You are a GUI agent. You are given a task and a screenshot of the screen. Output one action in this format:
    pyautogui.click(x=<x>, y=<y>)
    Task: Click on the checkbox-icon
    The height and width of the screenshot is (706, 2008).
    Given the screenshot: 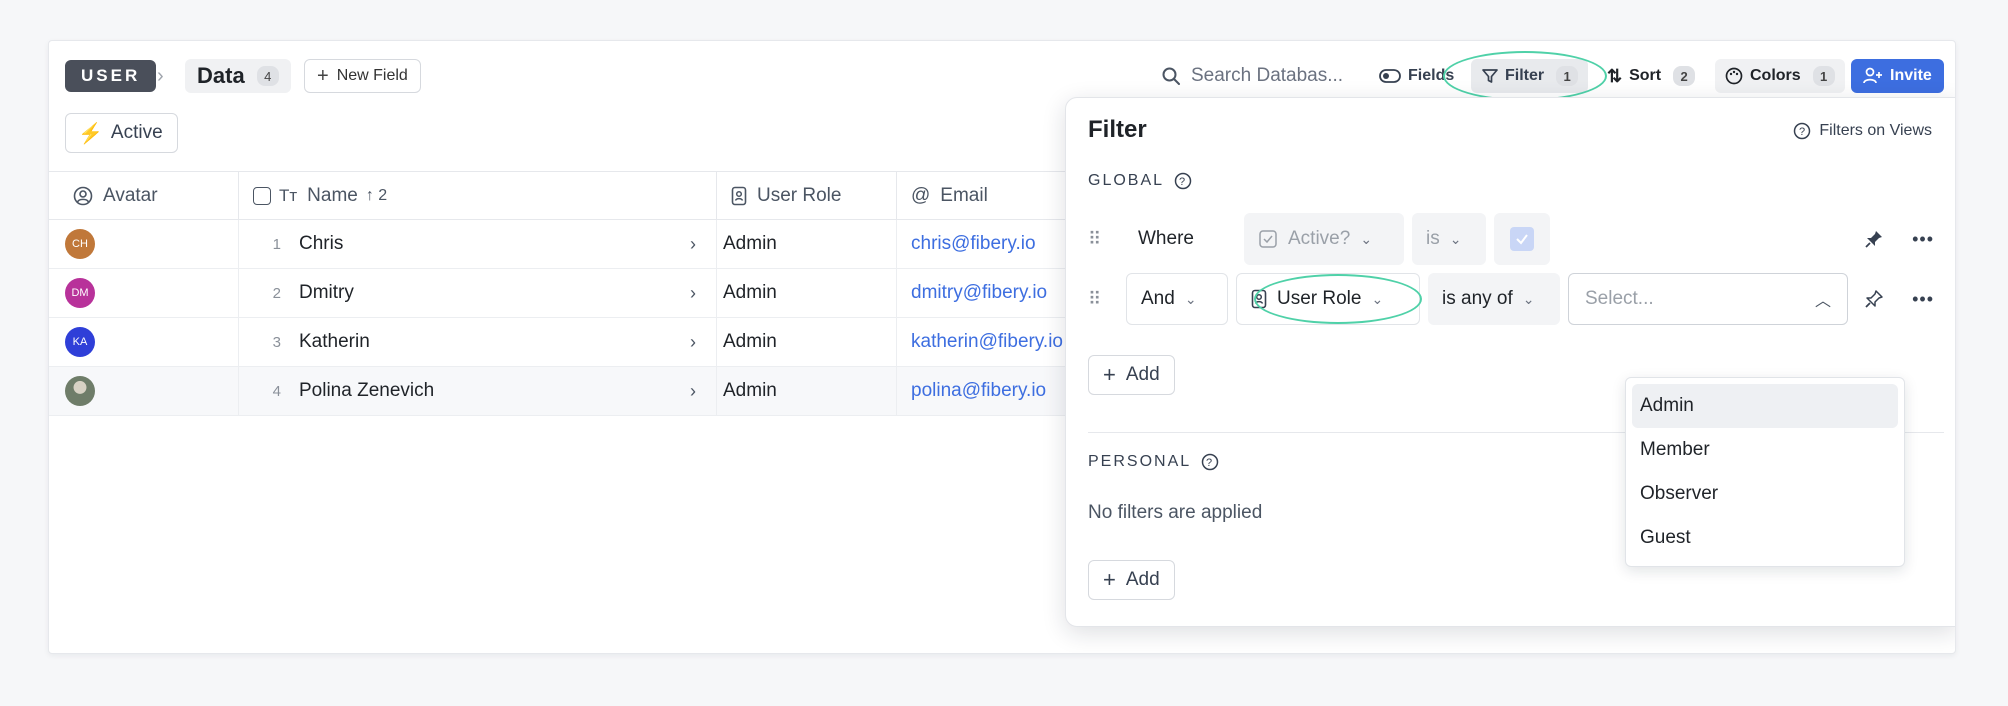 What is the action you would take?
    pyautogui.click(x=1268, y=239)
    